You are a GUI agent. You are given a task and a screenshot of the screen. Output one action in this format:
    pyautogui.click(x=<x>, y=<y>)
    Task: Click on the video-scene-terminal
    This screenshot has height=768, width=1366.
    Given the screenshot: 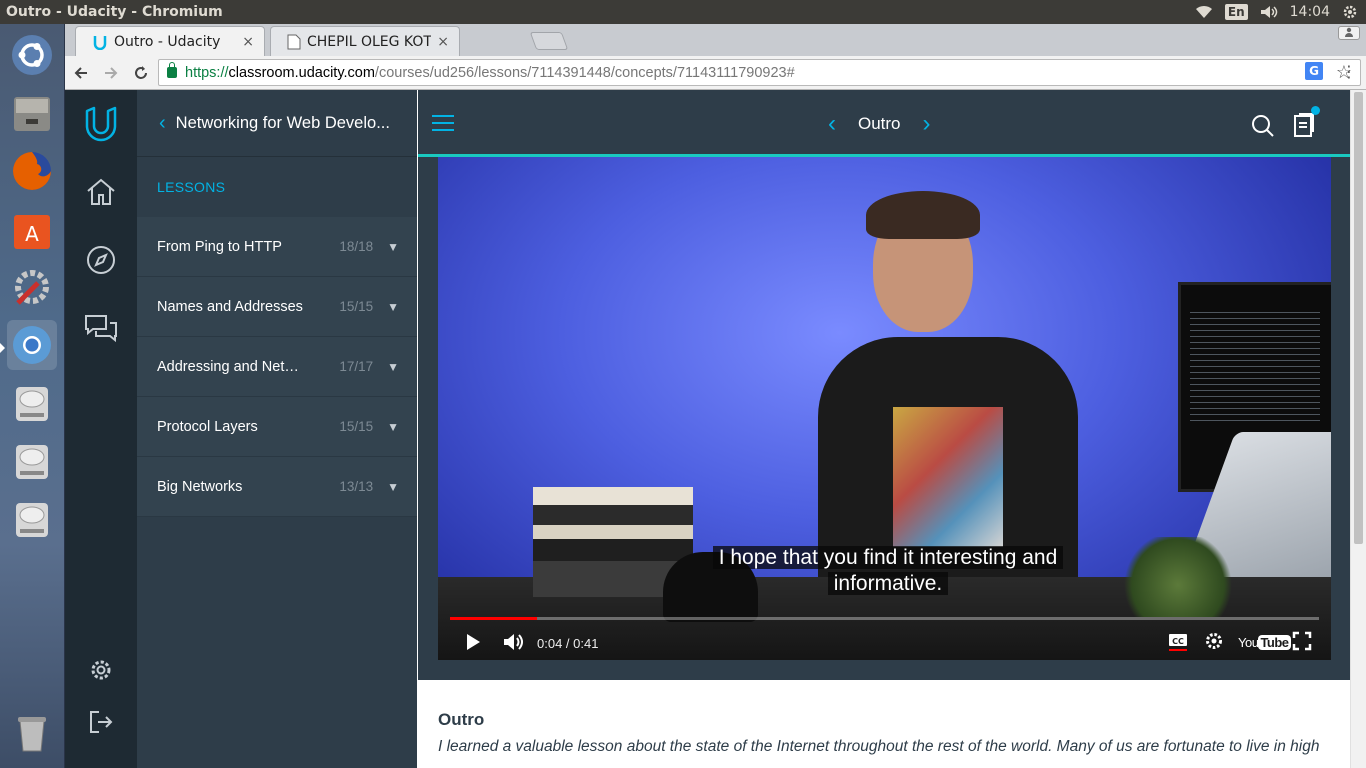 What is the action you would take?
    pyautogui.click(x=1255, y=367)
    